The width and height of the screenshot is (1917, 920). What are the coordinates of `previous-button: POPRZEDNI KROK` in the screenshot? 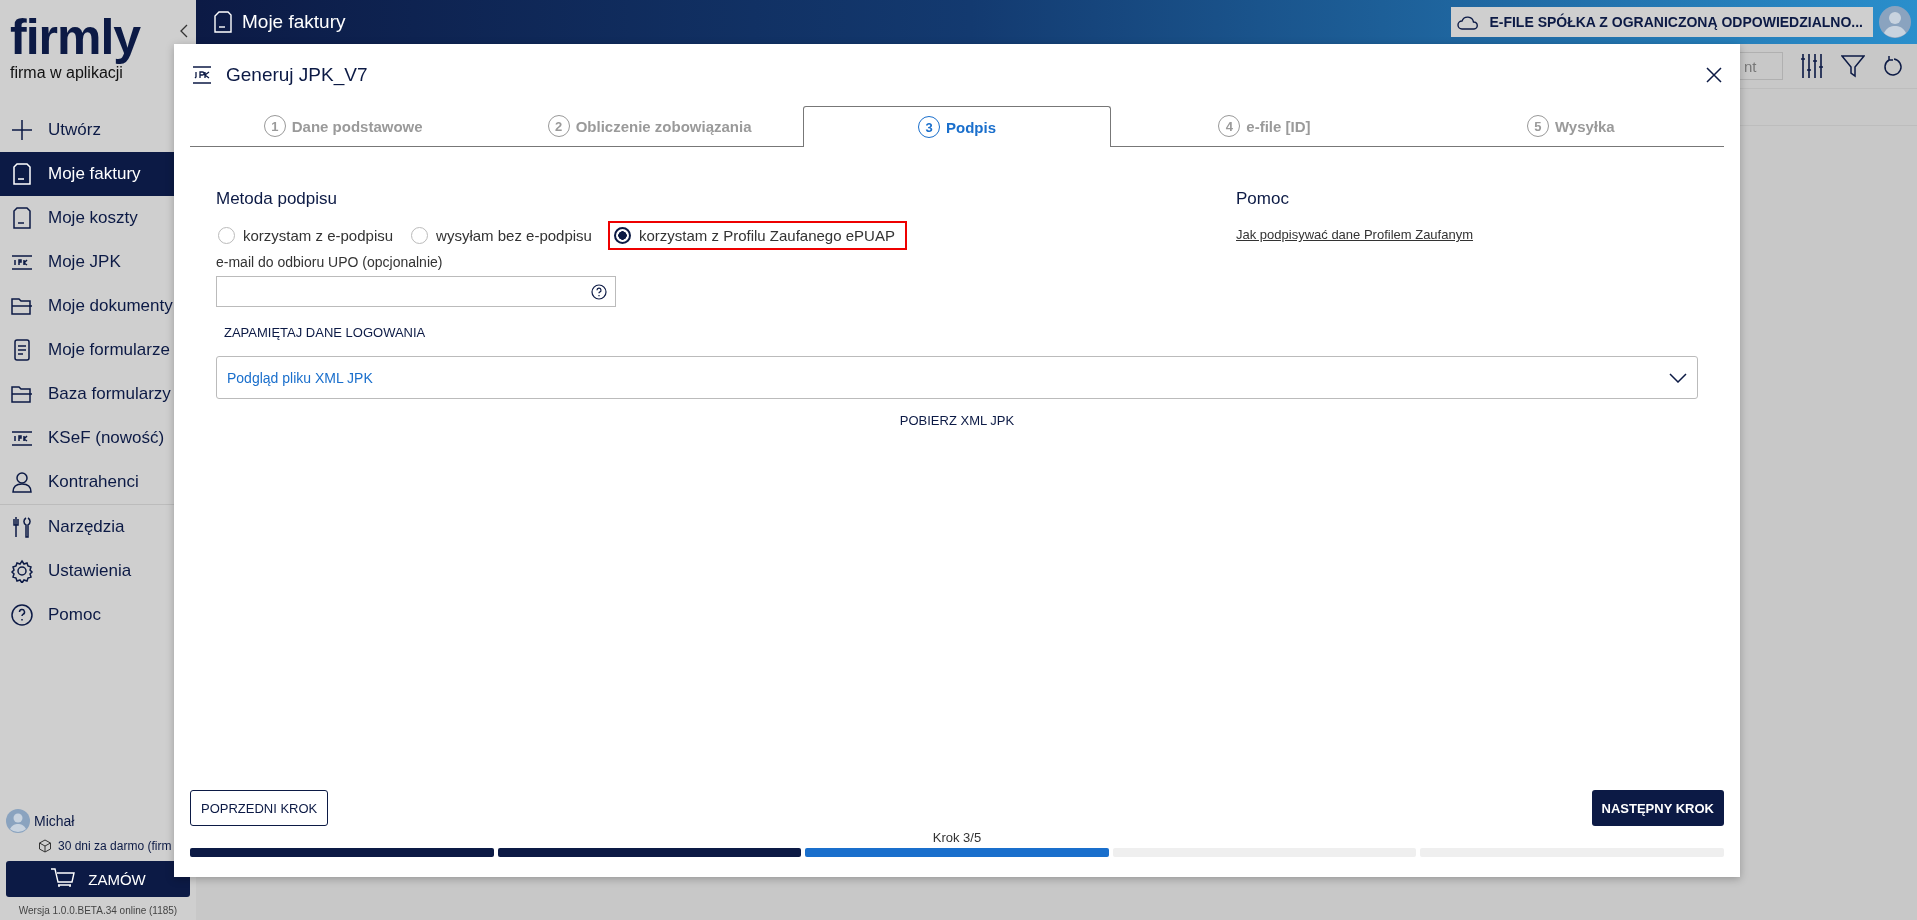 It's located at (259, 808).